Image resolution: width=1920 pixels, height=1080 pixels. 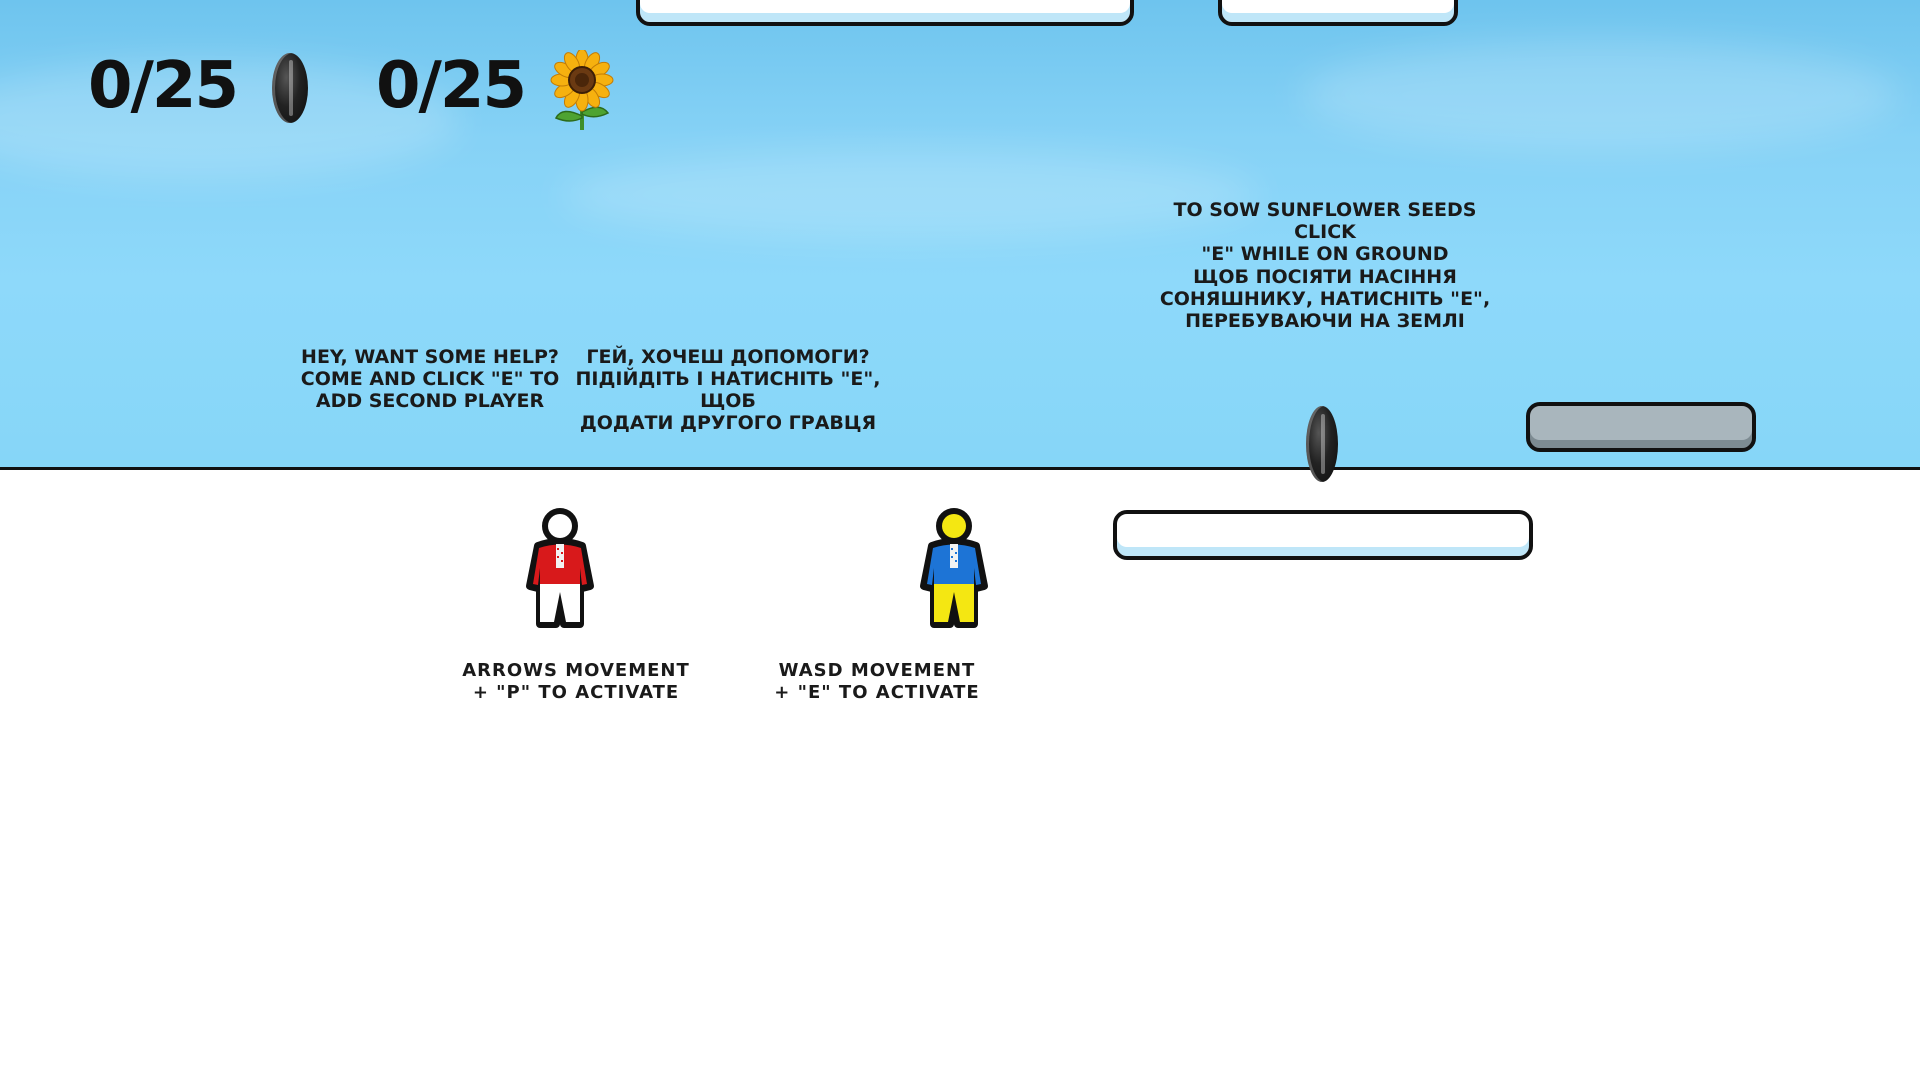 What do you see at coordinates (1338, 13) in the screenshot?
I see `cloud-platform-top-right` at bounding box center [1338, 13].